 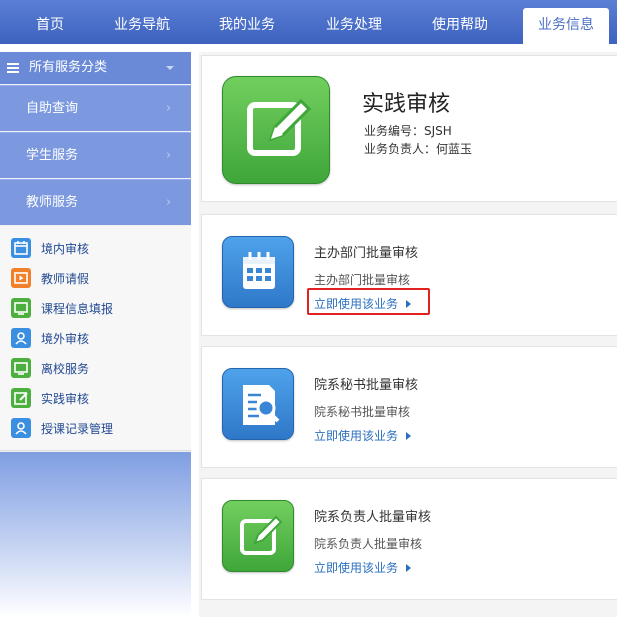 What do you see at coordinates (100, 278) in the screenshot?
I see `sidebar-item-teacher-leave: 教师请假` at bounding box center [100, 278].